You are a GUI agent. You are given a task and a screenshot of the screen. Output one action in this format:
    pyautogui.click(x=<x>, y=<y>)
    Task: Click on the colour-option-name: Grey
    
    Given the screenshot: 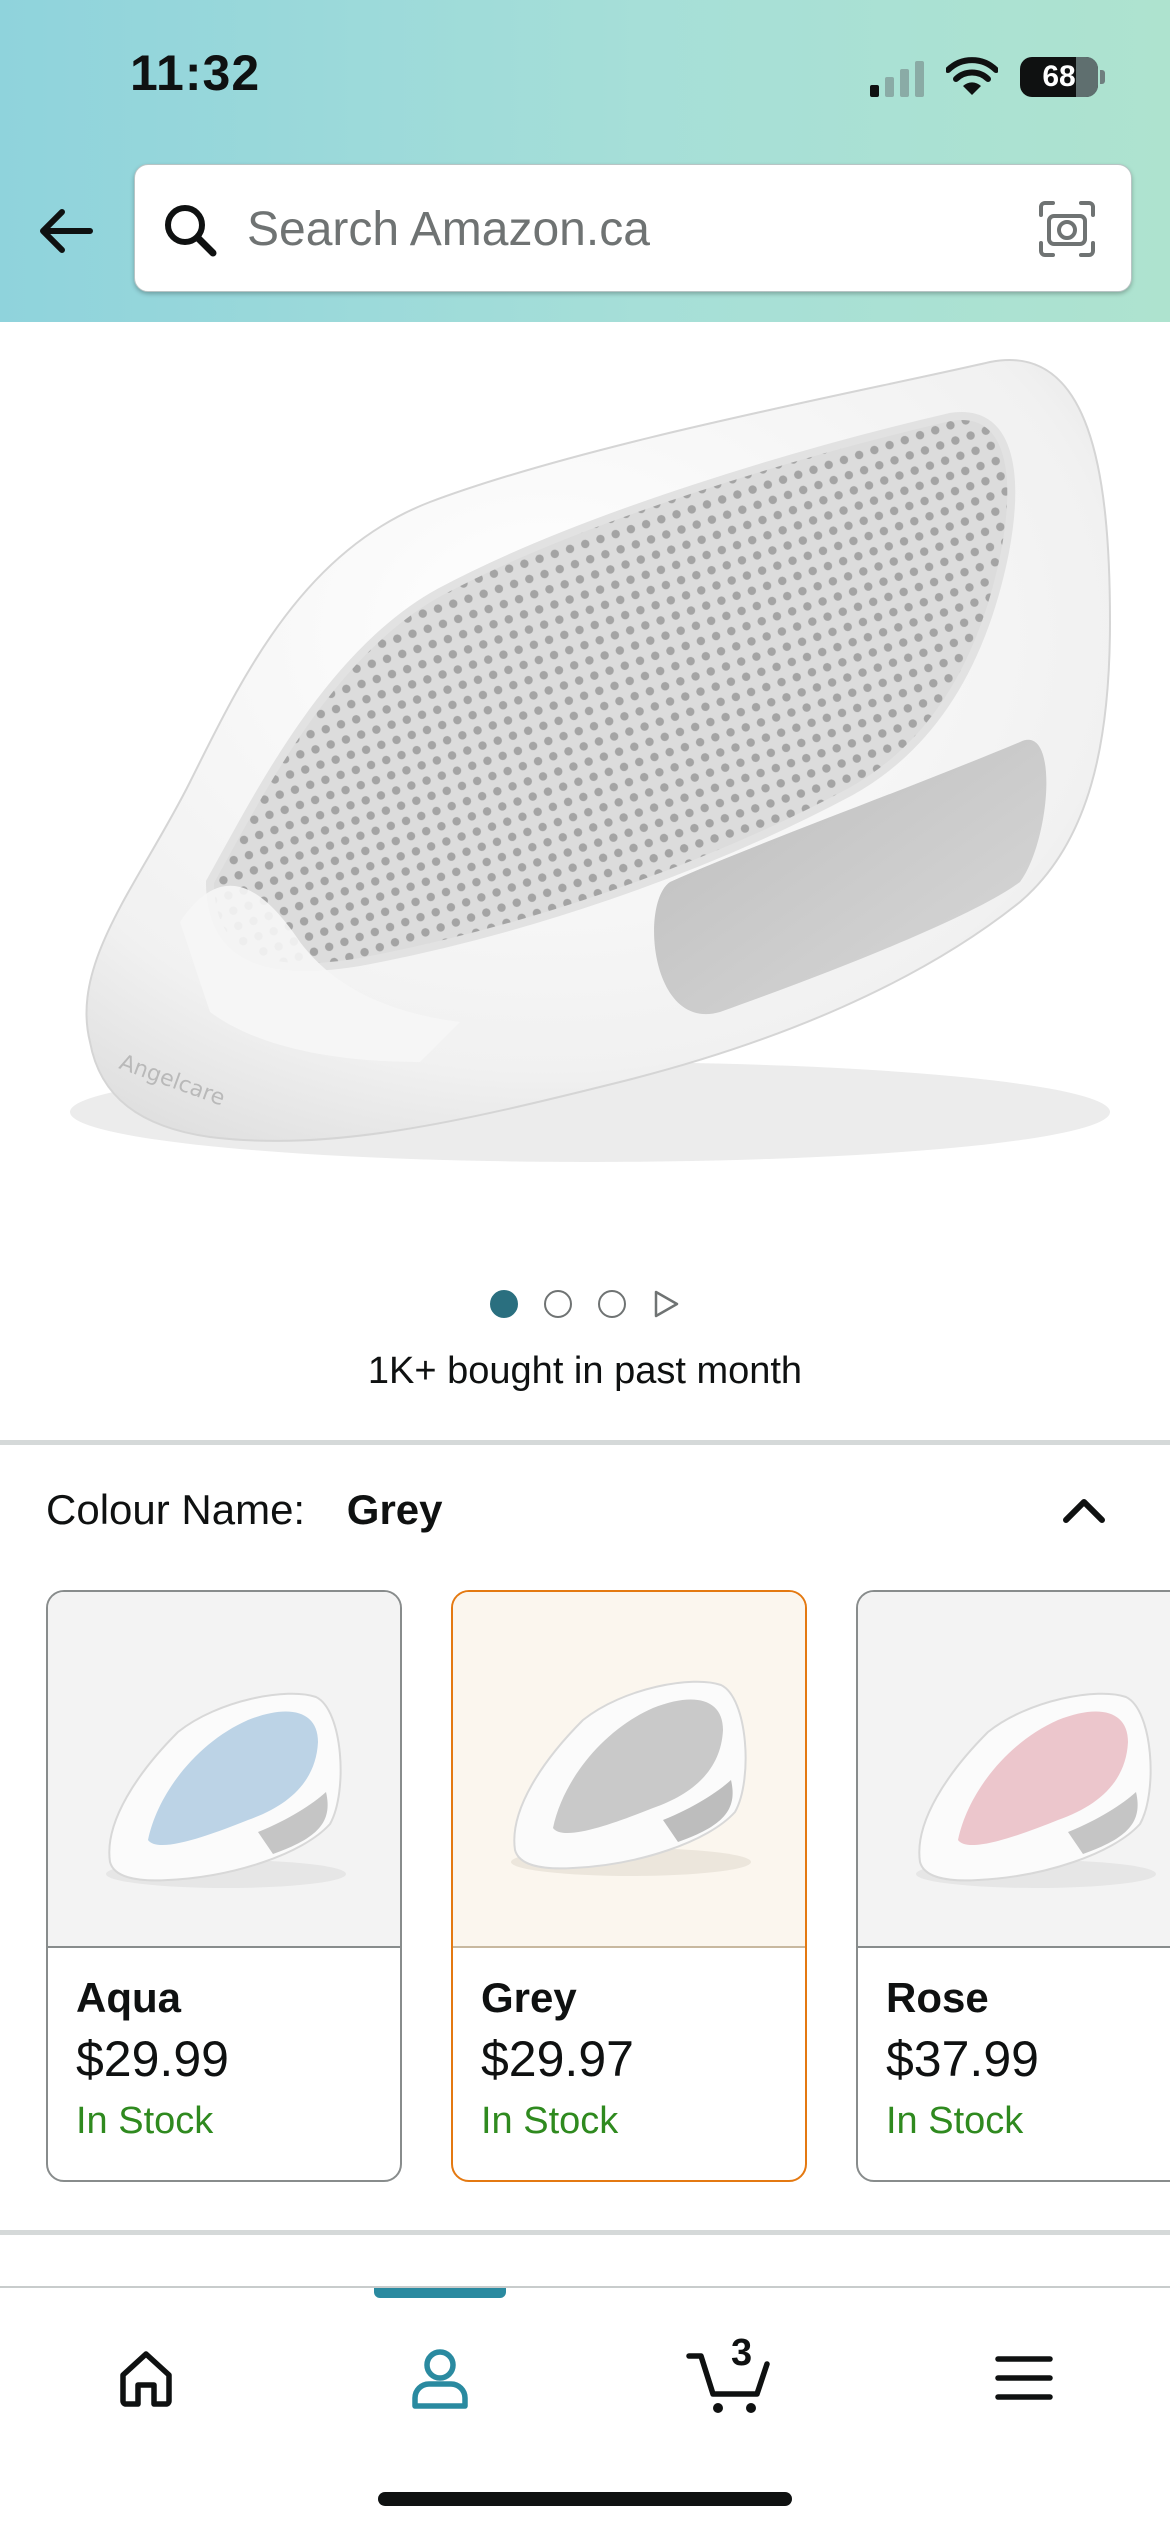 What is the action you would take?
    pyautogui.click(x=529, y=1997)
    